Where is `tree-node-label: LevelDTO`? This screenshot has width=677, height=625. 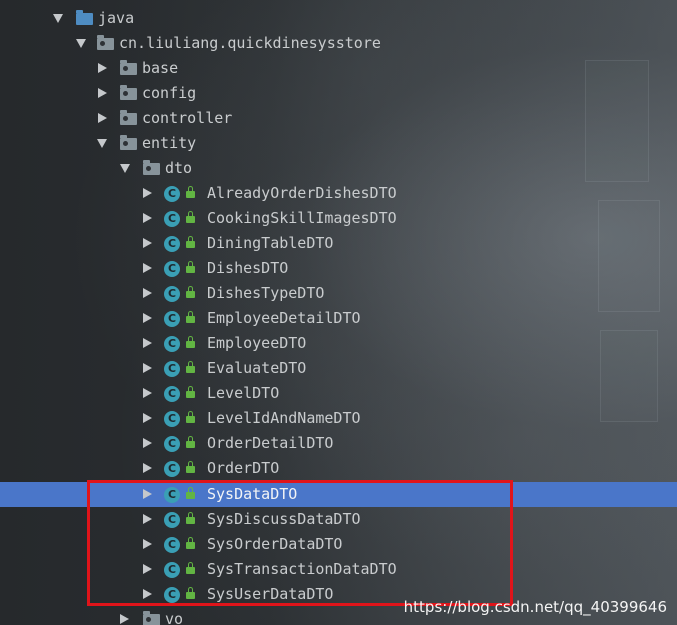
tree-node-label: LevelDTO is located at coordinates (243, 393).